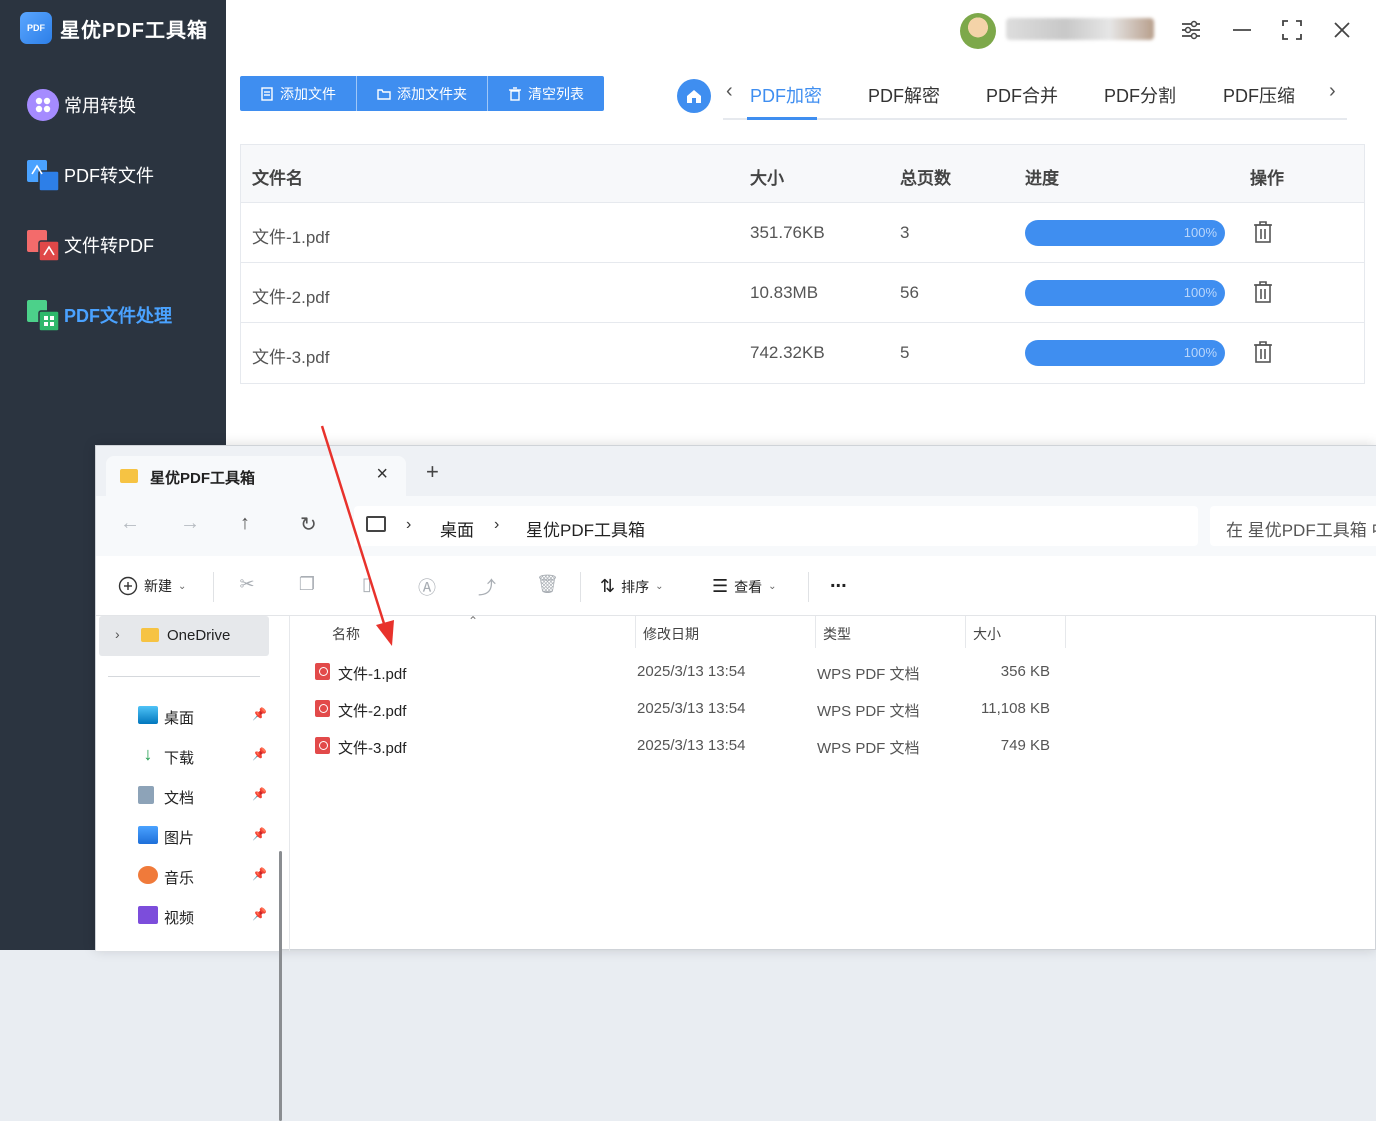  What do you see at coordinates (631, 586) in the screenshot?
I see `sort-button: ⇅ 排序 ⌄` at bounding box center [631, 586].